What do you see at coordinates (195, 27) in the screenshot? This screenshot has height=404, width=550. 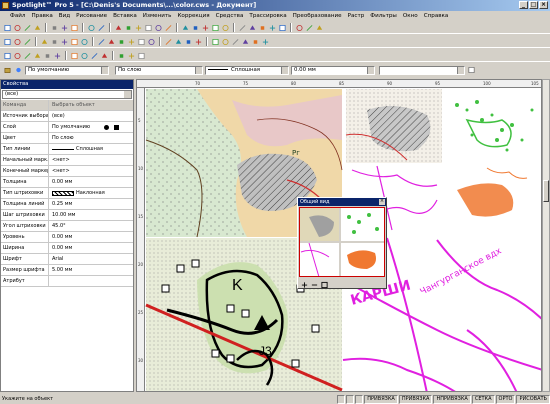 I see `delete-icon` at bounding box center [195, 27].